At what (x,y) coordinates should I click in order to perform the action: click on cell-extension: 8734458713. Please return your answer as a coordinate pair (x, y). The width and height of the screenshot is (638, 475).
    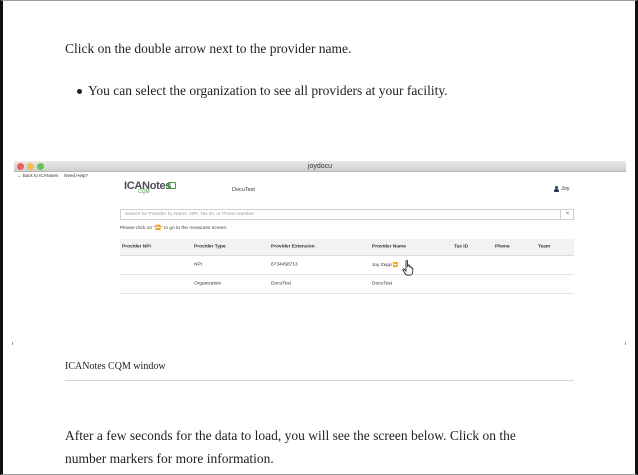
    Looking at the image, I should click on (284, 265).